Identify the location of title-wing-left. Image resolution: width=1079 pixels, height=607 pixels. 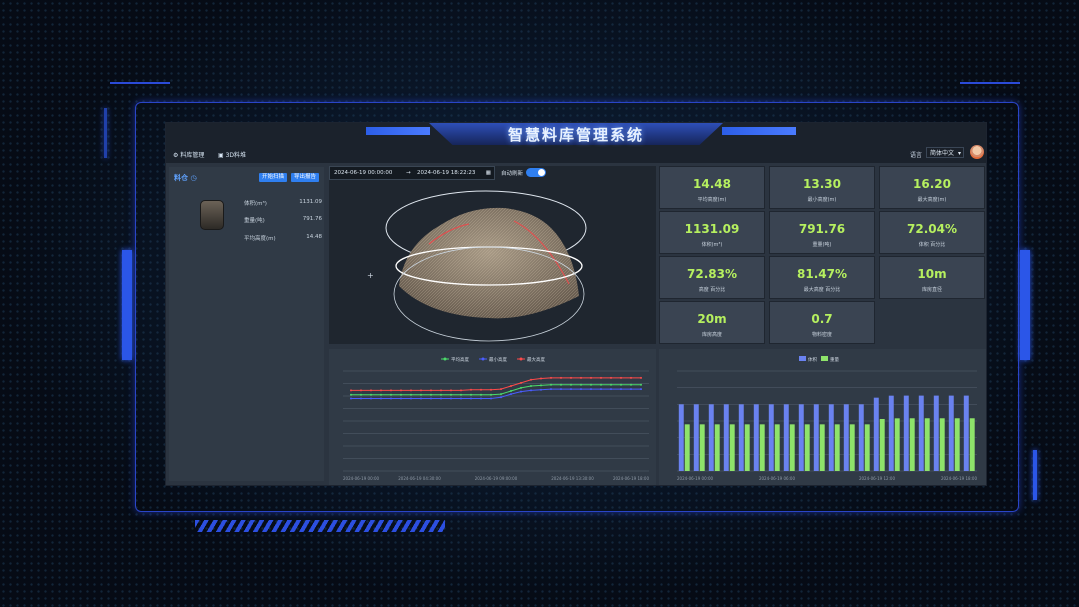
(398, 131).